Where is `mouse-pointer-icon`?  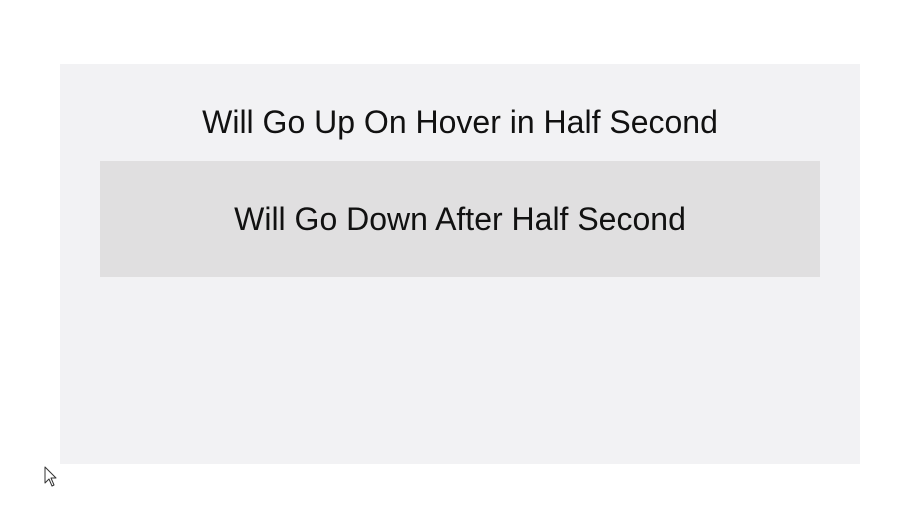 mouse-pointer-icon is located at coordinates (50, 476).